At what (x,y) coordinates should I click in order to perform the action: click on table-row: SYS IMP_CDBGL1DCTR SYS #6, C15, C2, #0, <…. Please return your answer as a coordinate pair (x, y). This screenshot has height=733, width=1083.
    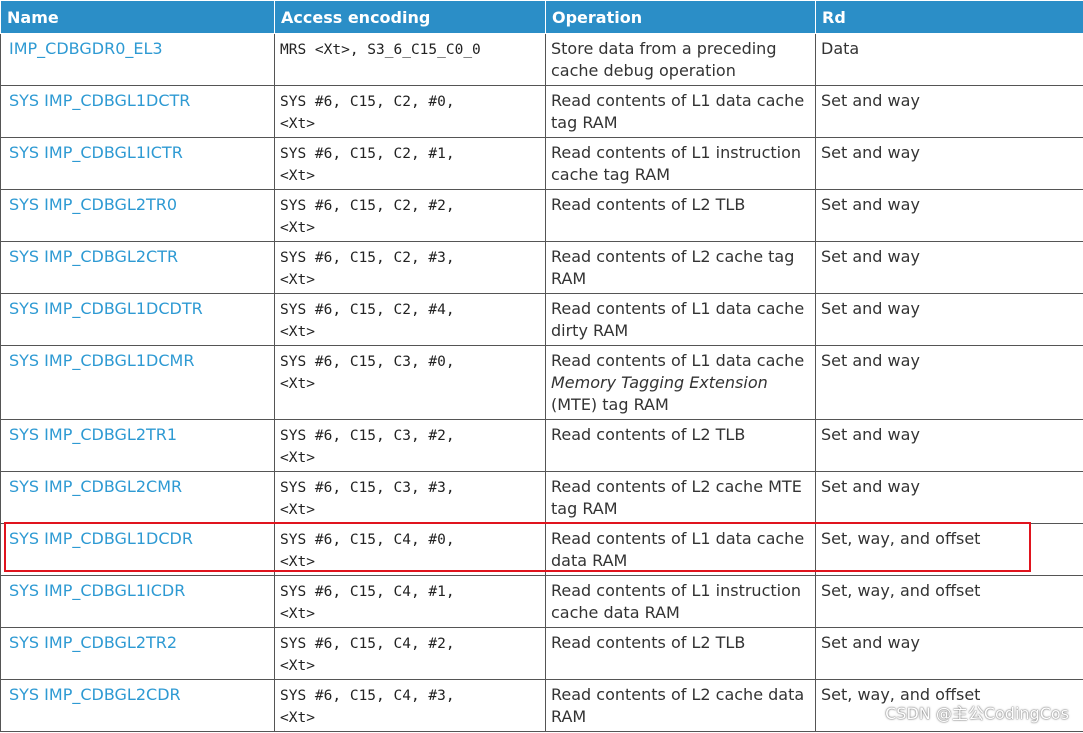
    Looking at the image, I should click on (541, 111).